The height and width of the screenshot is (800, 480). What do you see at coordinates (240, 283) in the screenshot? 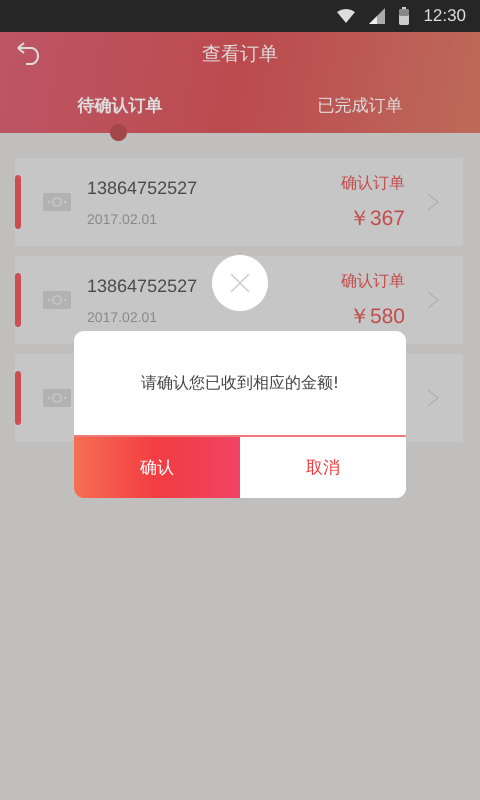
I see `close-icon` at bounding box center [240, 283].